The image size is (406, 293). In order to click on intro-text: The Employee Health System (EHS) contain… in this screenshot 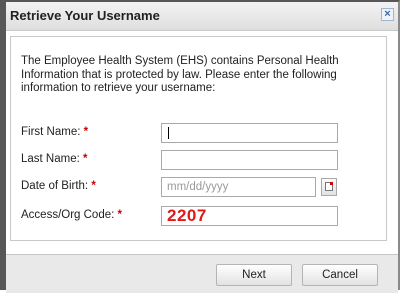, I will do `click(180, 74)`.